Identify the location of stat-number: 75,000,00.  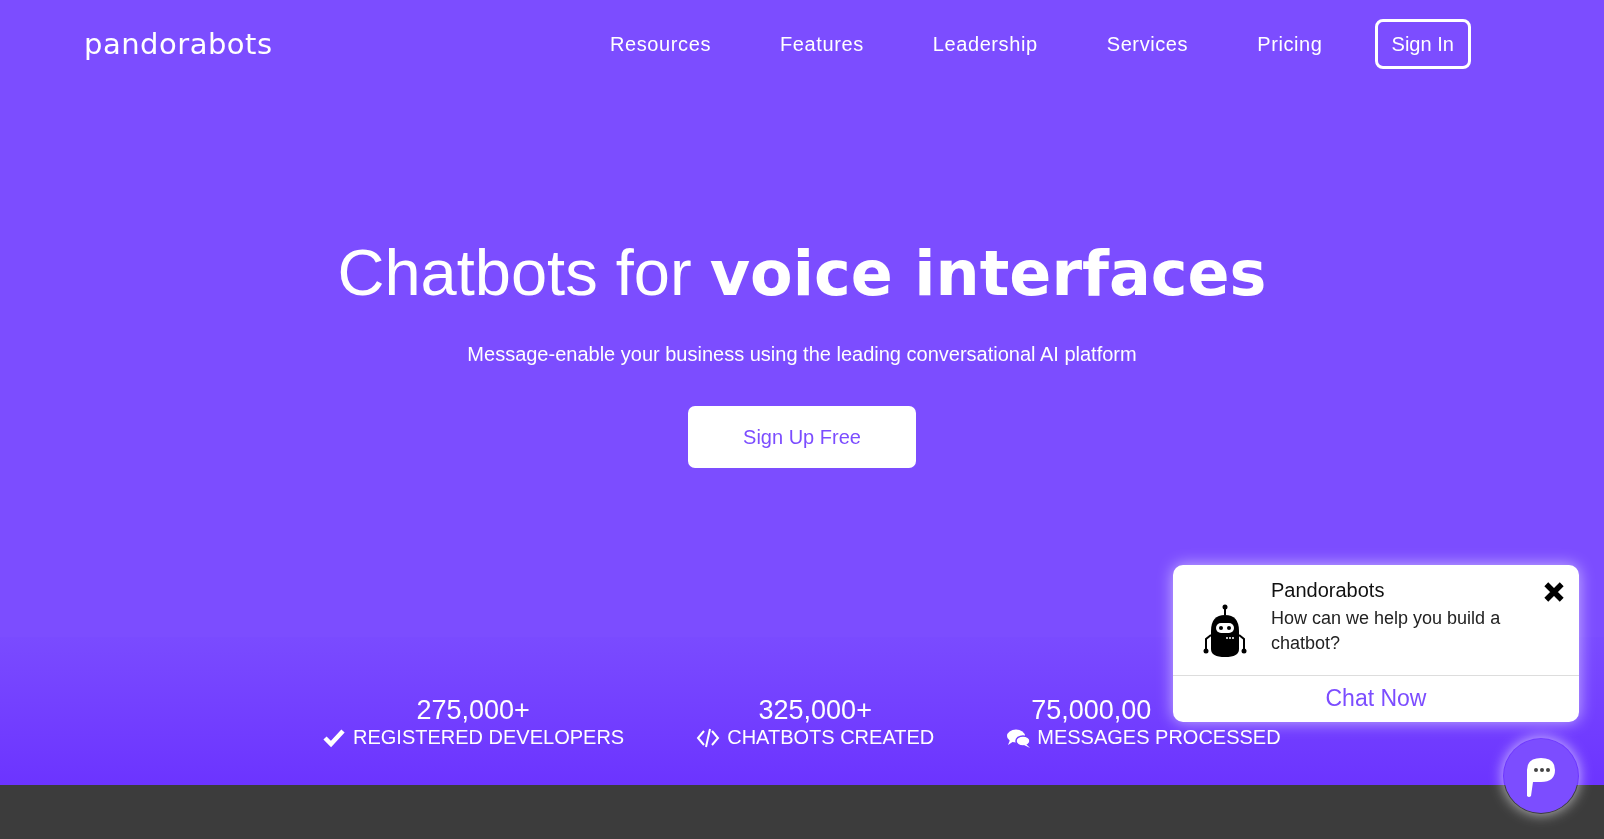
(1091, 711).